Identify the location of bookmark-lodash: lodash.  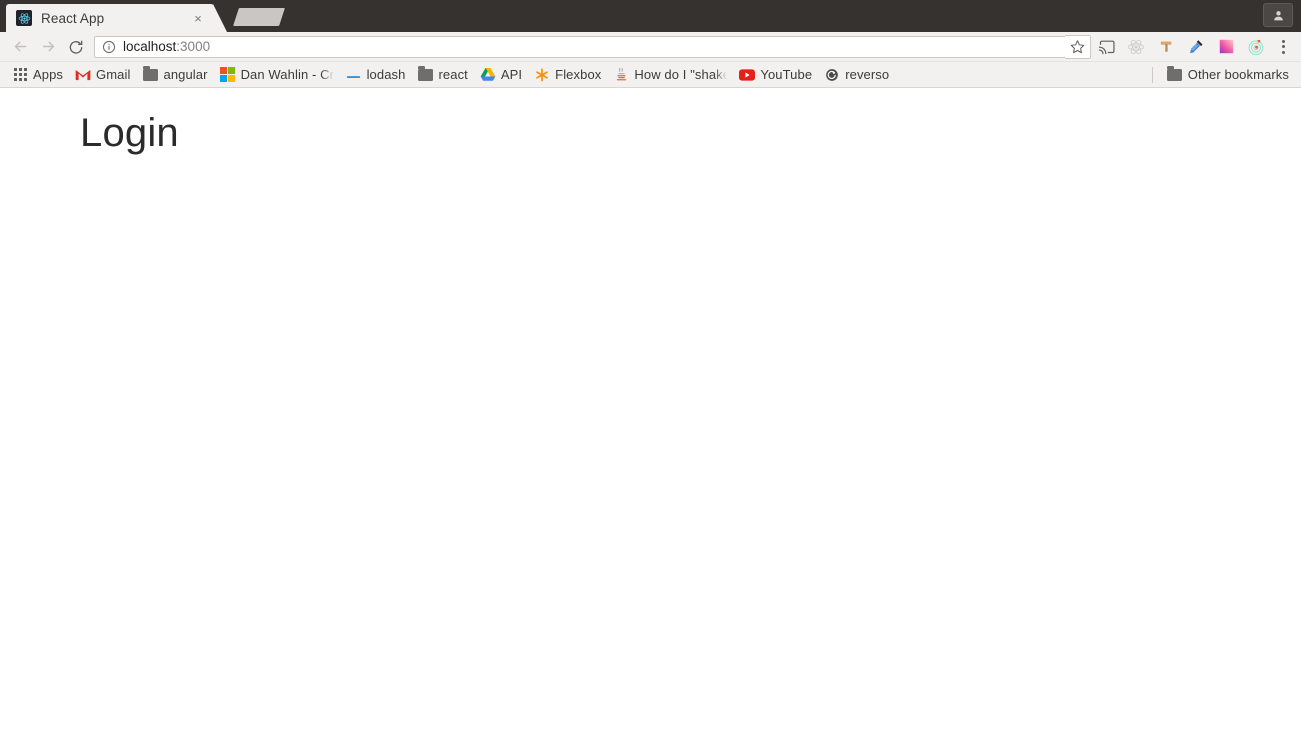
(376, 75).